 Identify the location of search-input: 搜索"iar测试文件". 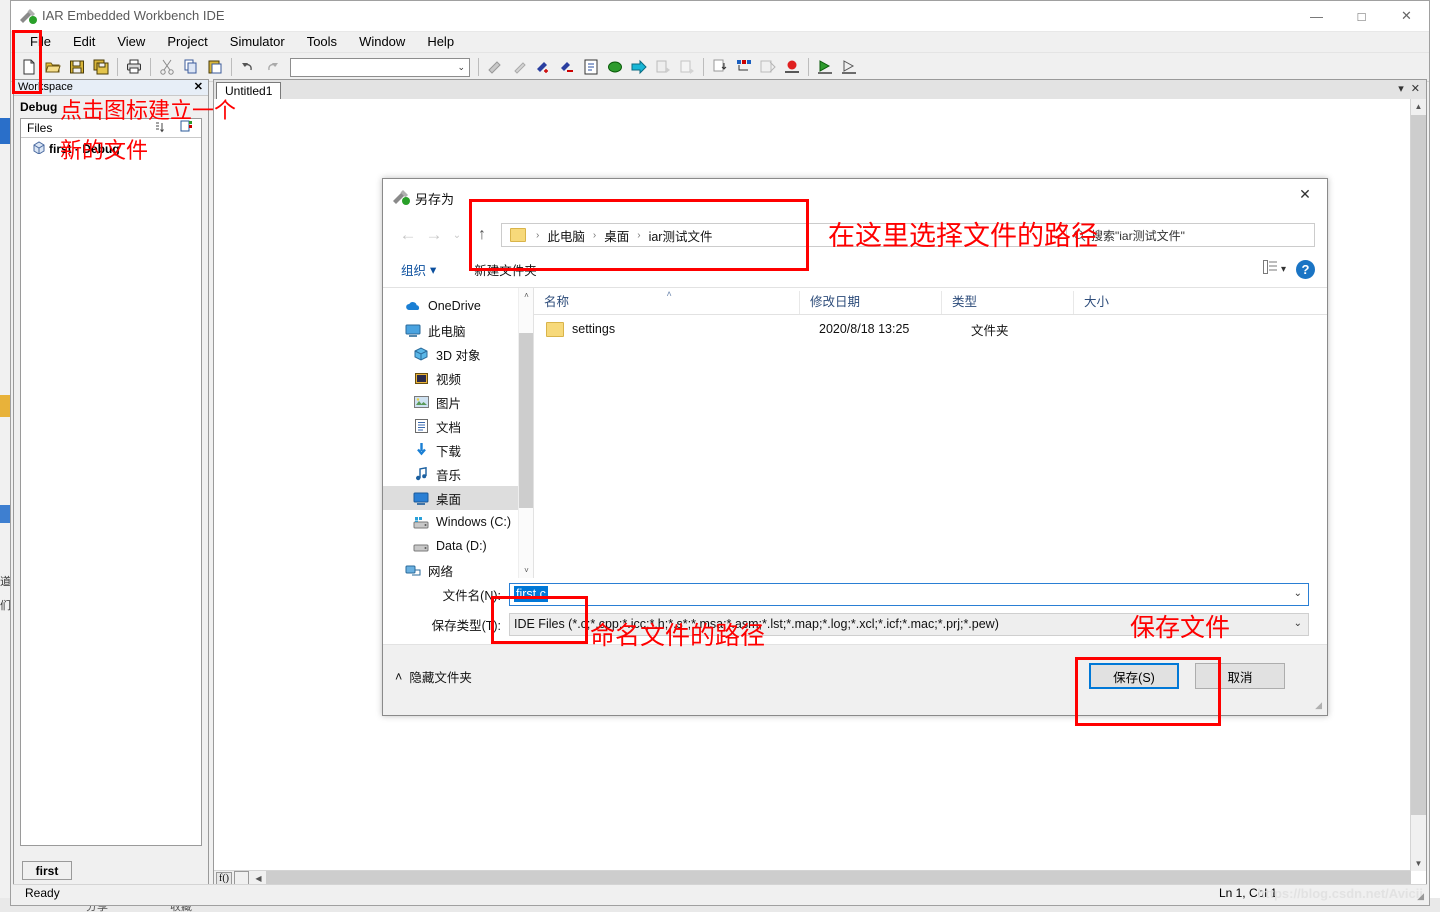
(1138, 235).